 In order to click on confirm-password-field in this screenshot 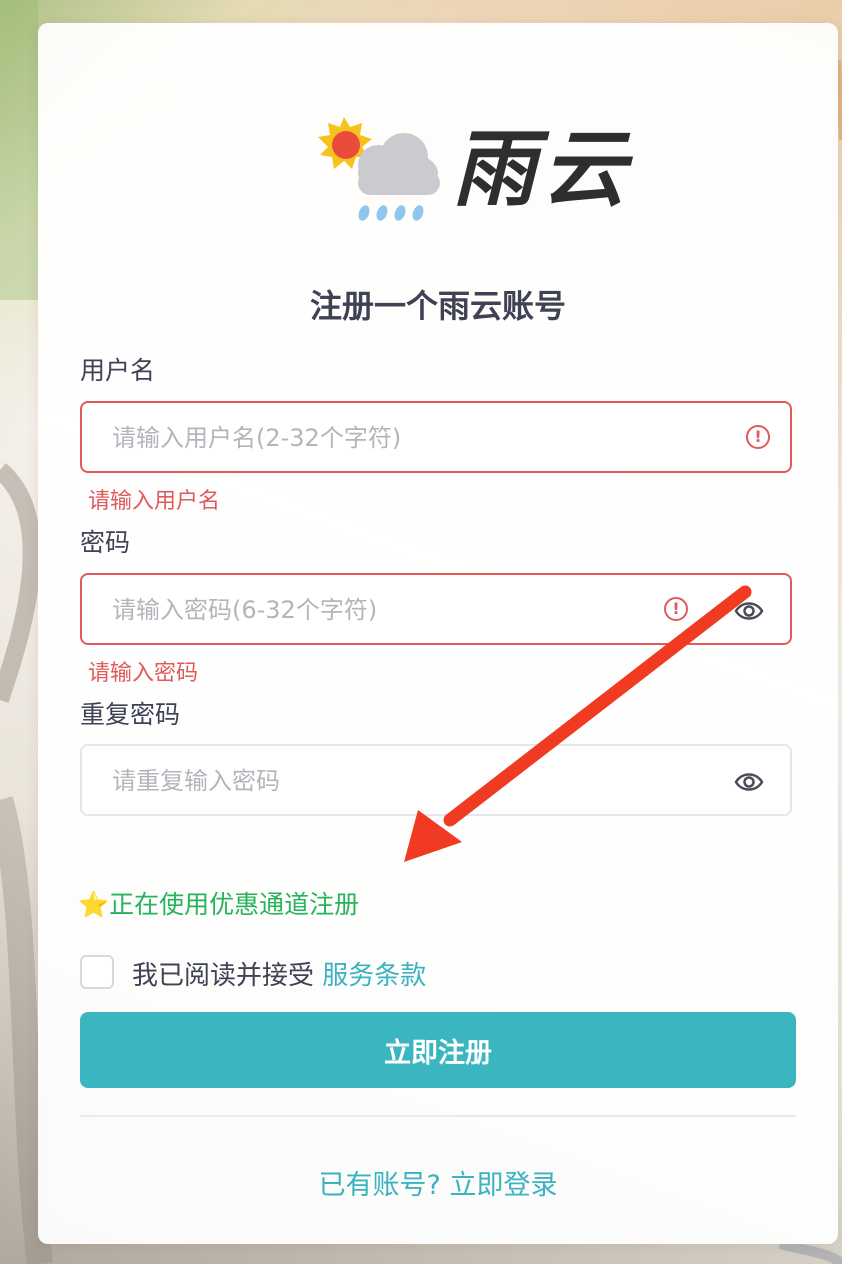, I will do `click(436, 780)`.